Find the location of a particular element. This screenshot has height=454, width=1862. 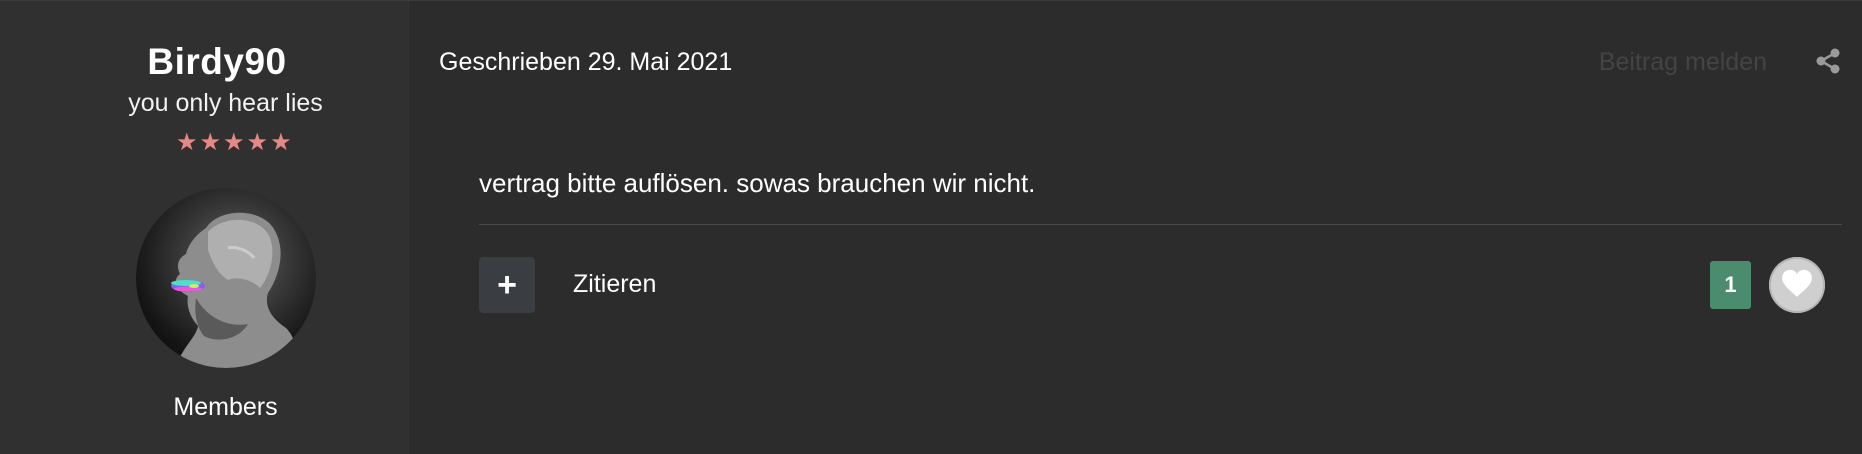

avatar is located at coordinates (226, 278).